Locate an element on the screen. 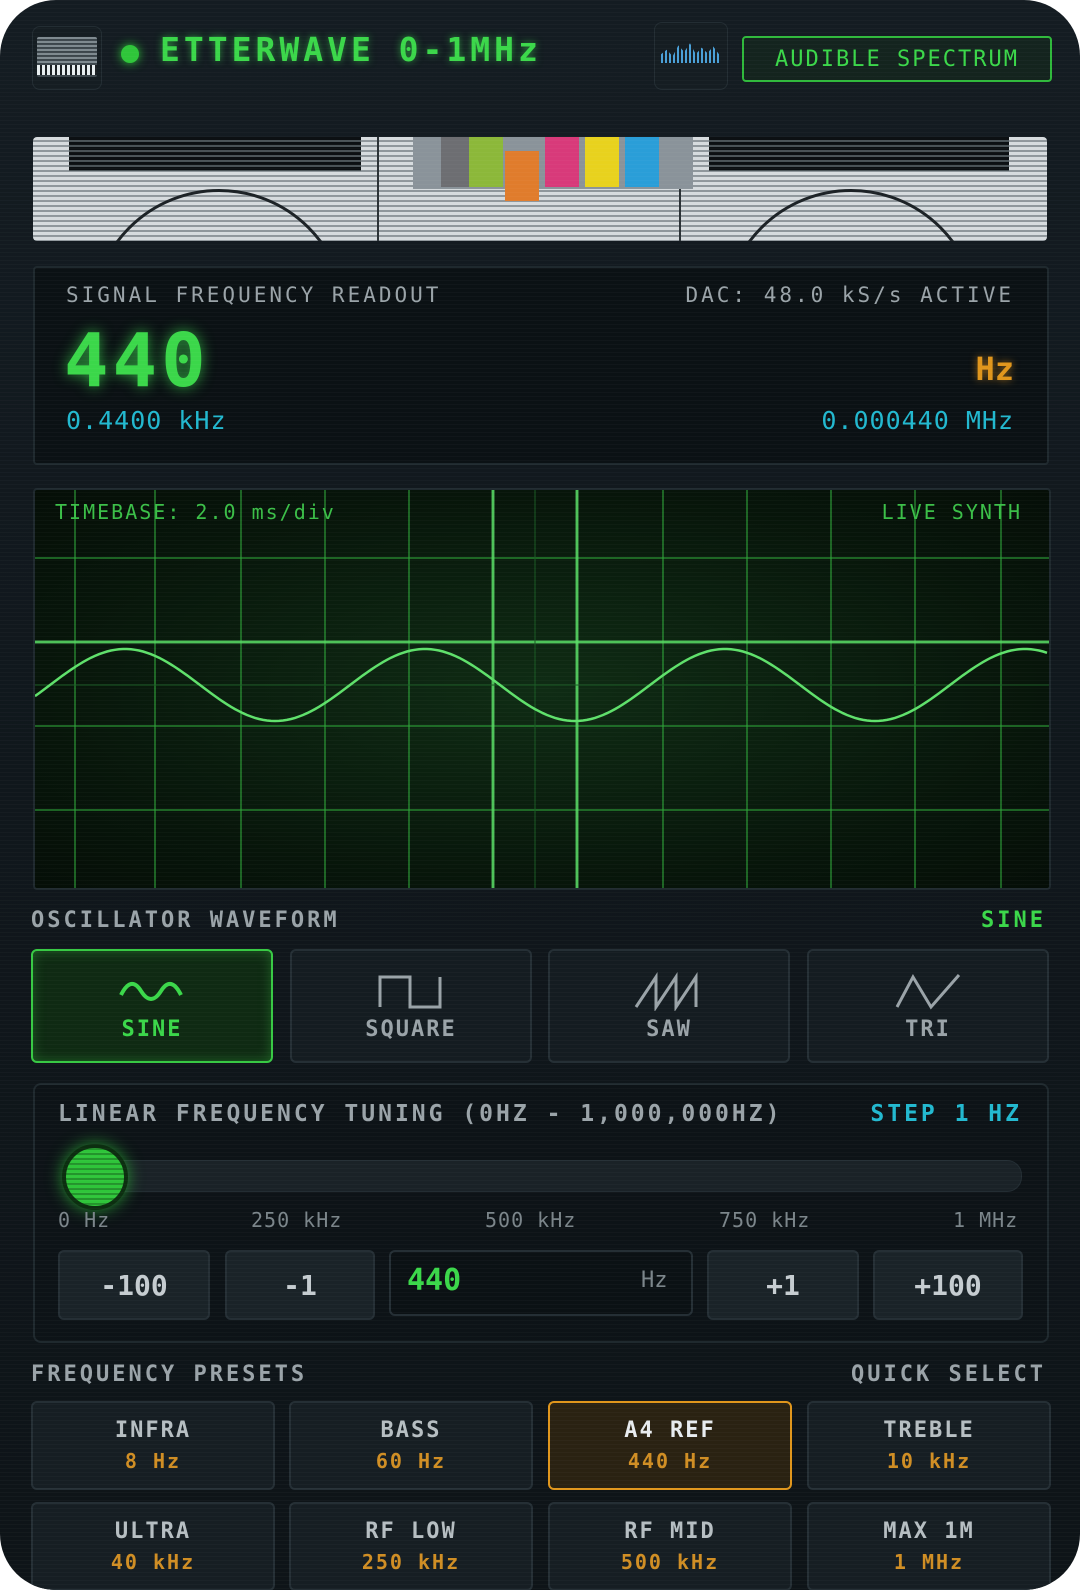 The width and height of the screenshot is (1080, 1590). slider-tick: 0 Hz is located at coordinates (84, 1220).